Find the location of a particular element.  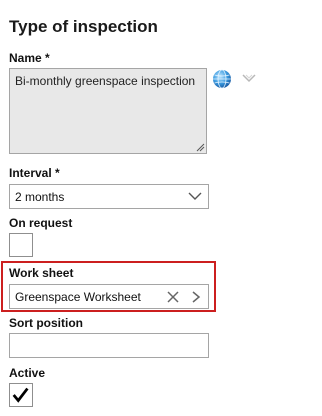

resize-grip-icon is located at coordinates (200, 147).